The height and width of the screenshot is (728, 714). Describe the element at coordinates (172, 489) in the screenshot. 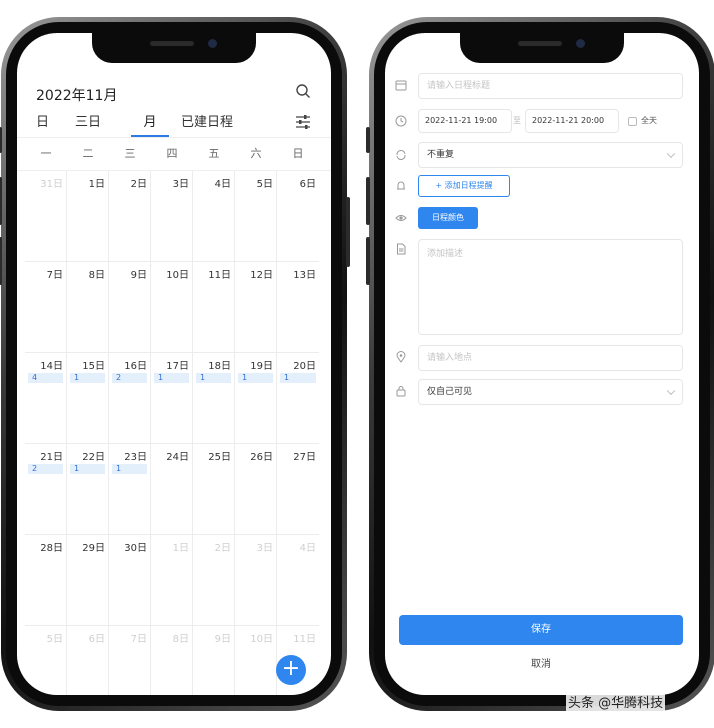

I see `day-cell: 24日` at that location.